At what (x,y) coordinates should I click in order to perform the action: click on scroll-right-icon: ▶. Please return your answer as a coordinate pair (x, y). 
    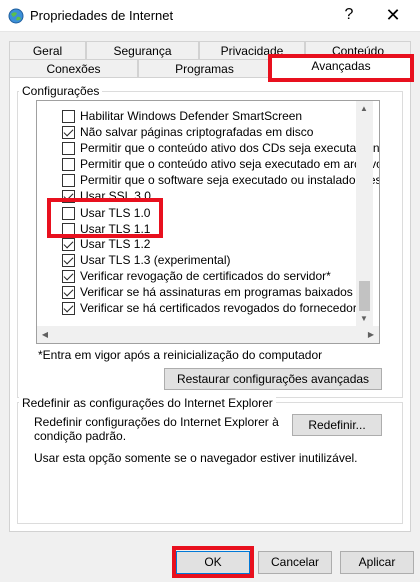
    Looking at the image, I should click on (371, 335).